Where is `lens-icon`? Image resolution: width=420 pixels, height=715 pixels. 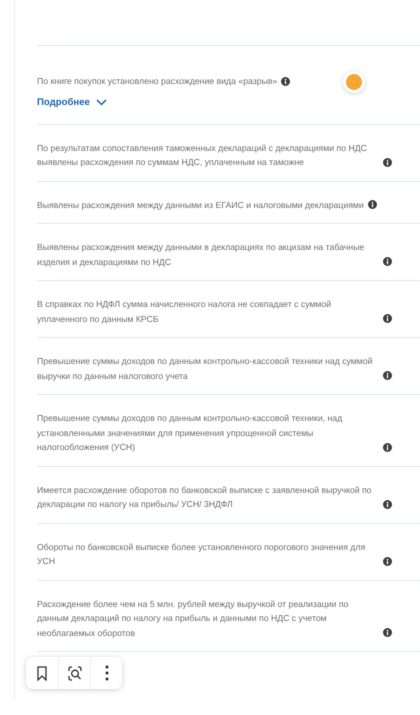
lens-icon is located at coordinates (74, 673).